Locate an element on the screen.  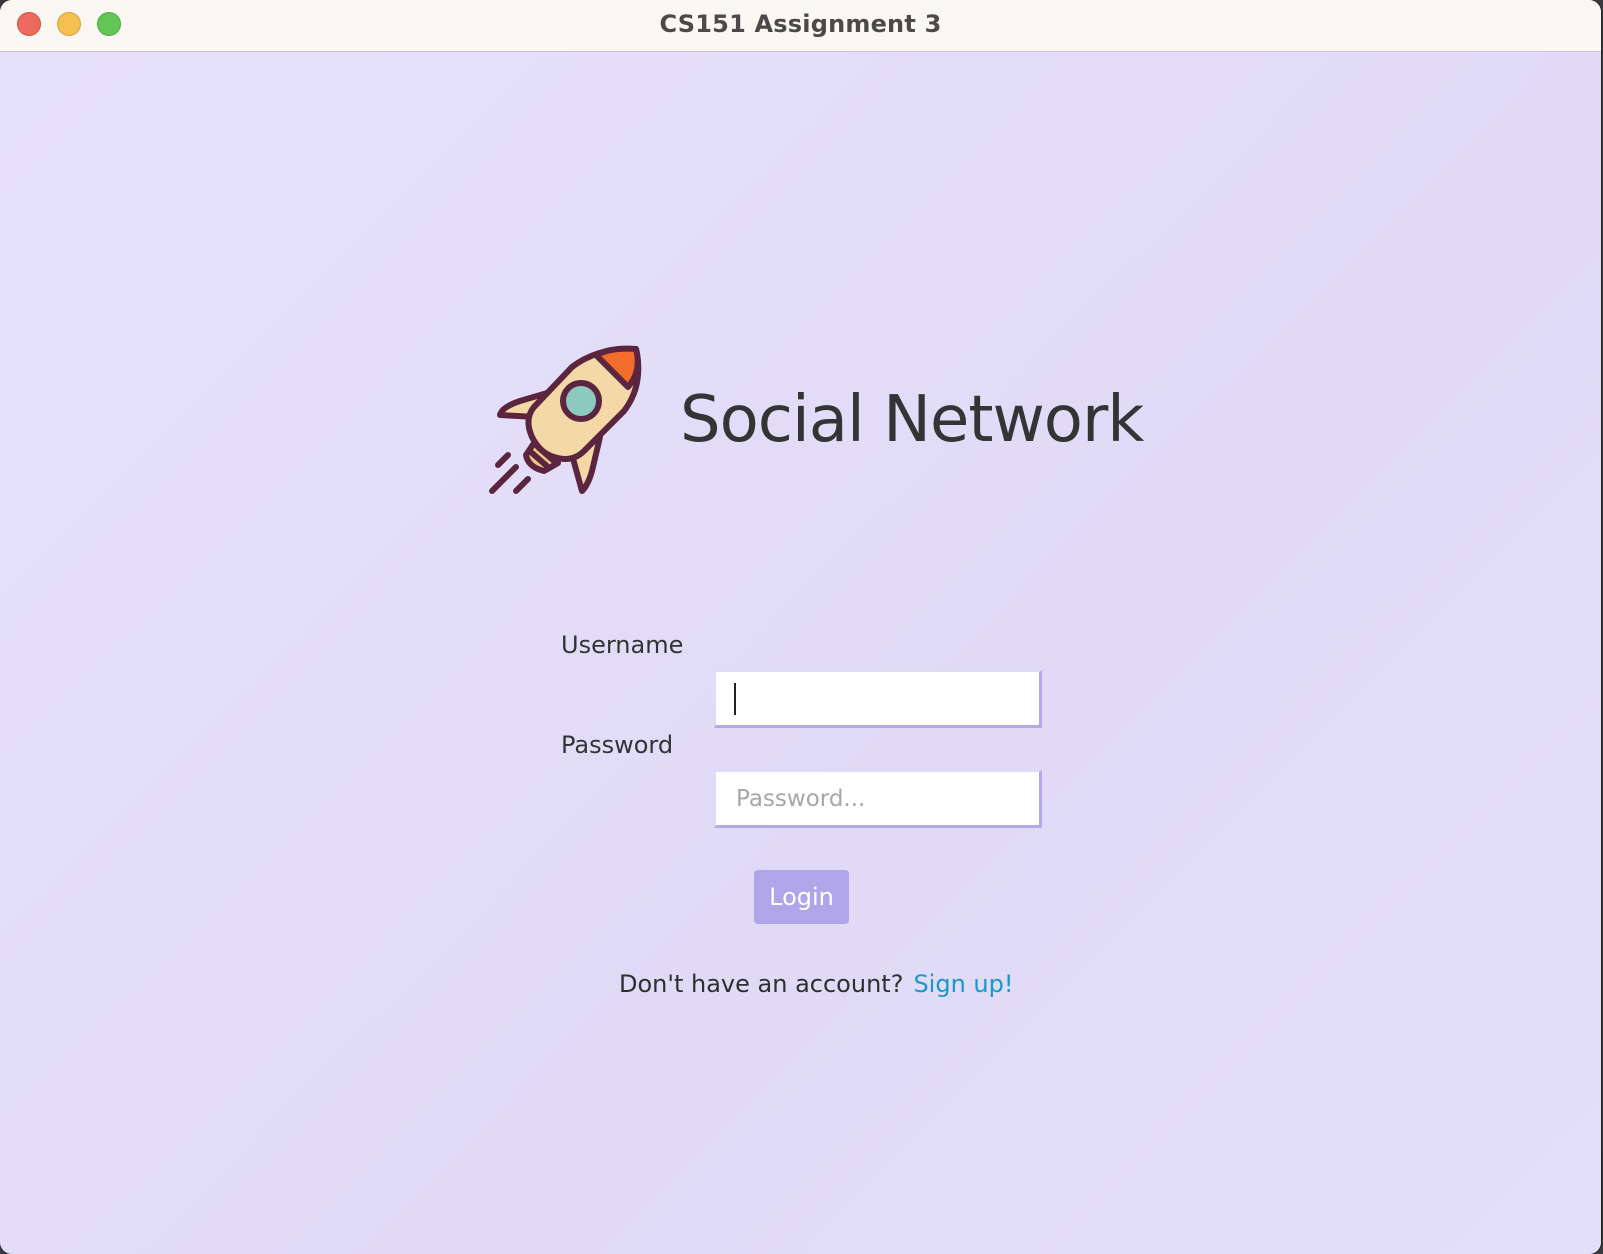
username-input is located at coordinates (878, 699).